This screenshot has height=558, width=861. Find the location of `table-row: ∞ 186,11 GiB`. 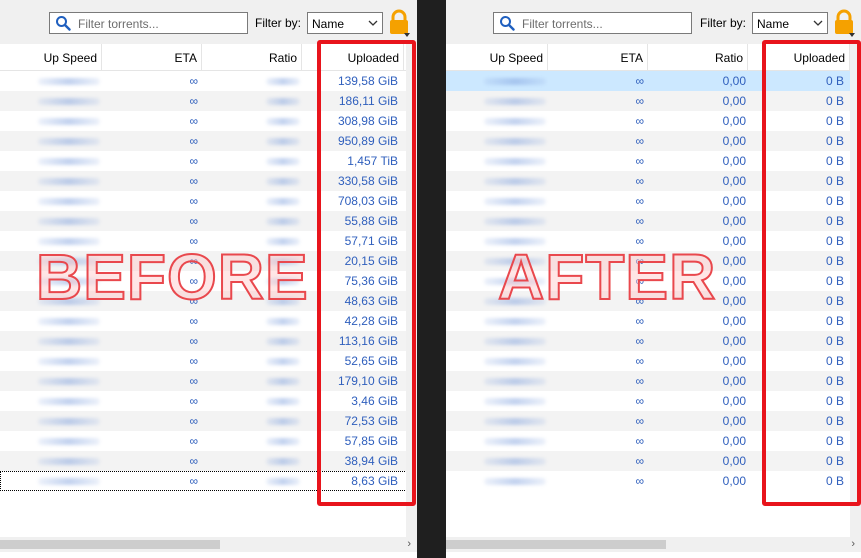

table-row: ∞ 186,11 GiB is located at coordinates (208, 101).